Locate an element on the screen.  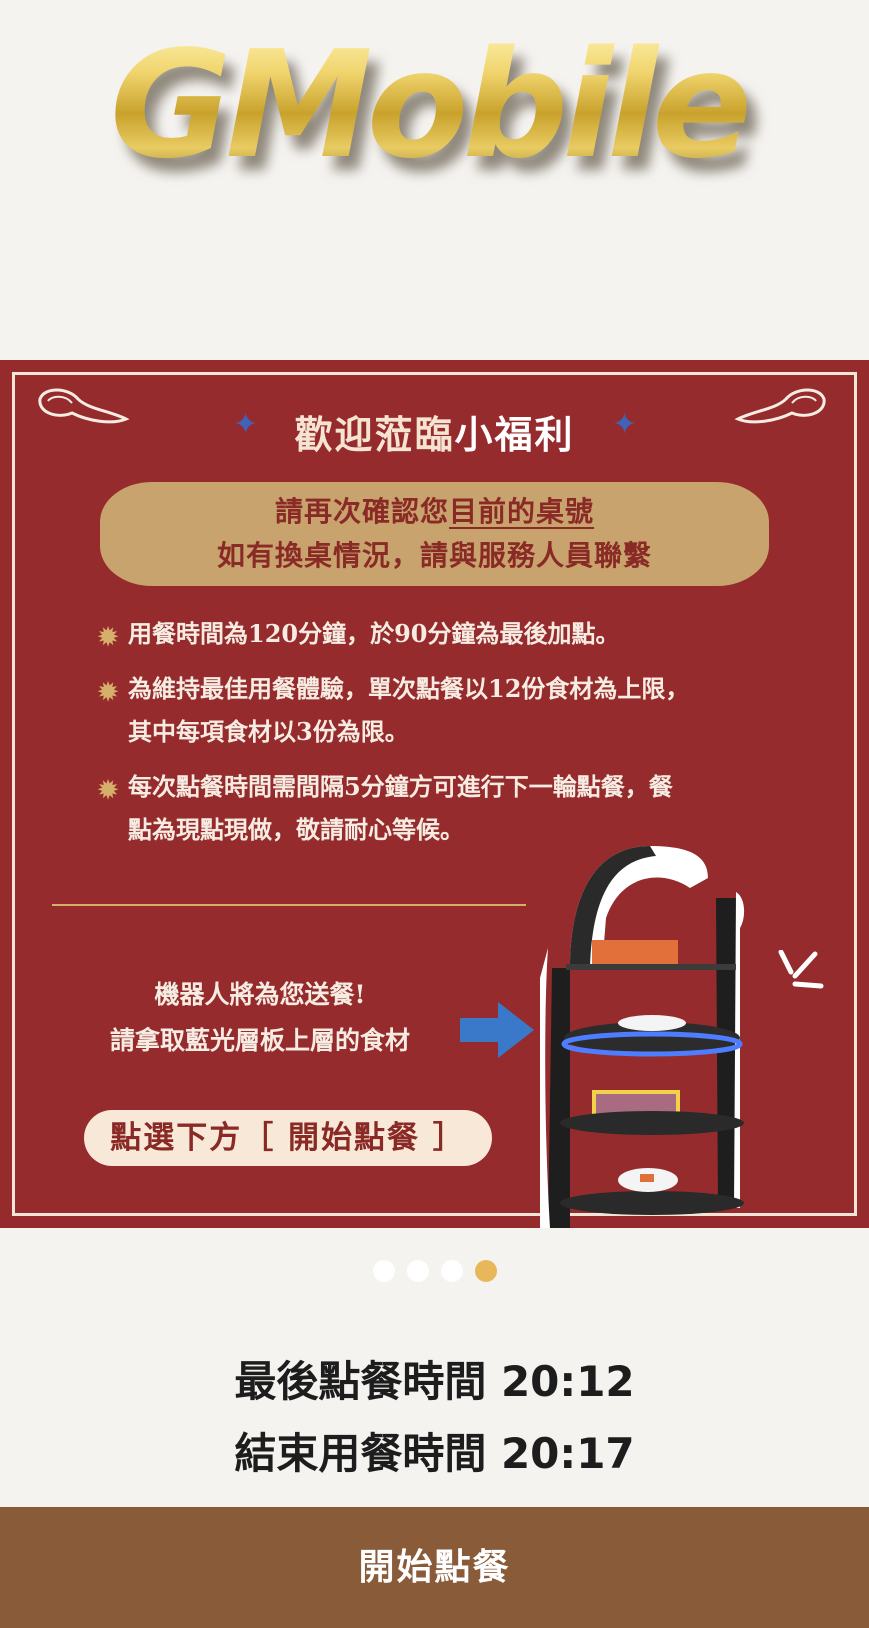
banner-title: 歡迎蒞臨小福利 is located at coordinates (434, 435).